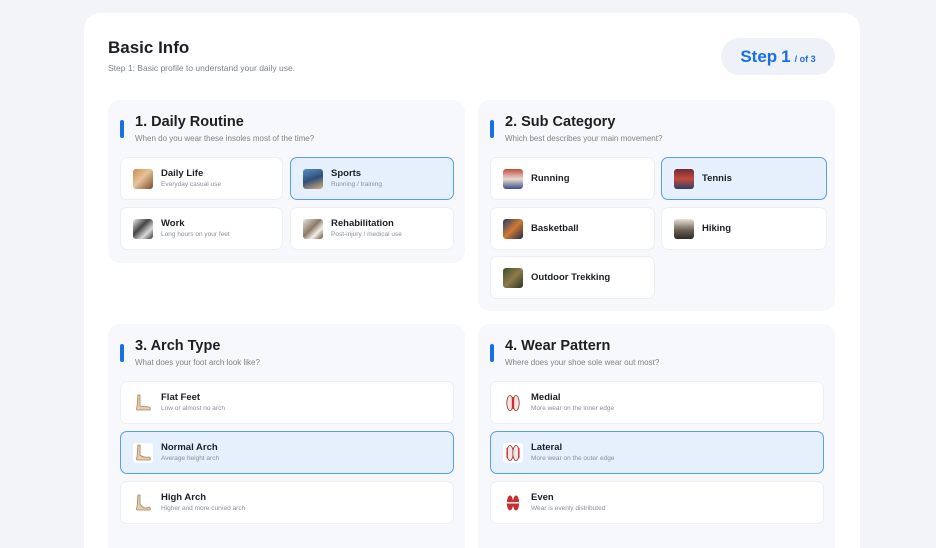  What do you see at coordinates (313, 178) in the screenshot?
I see `sports-photo-icon` at bounding box center [313, 178].